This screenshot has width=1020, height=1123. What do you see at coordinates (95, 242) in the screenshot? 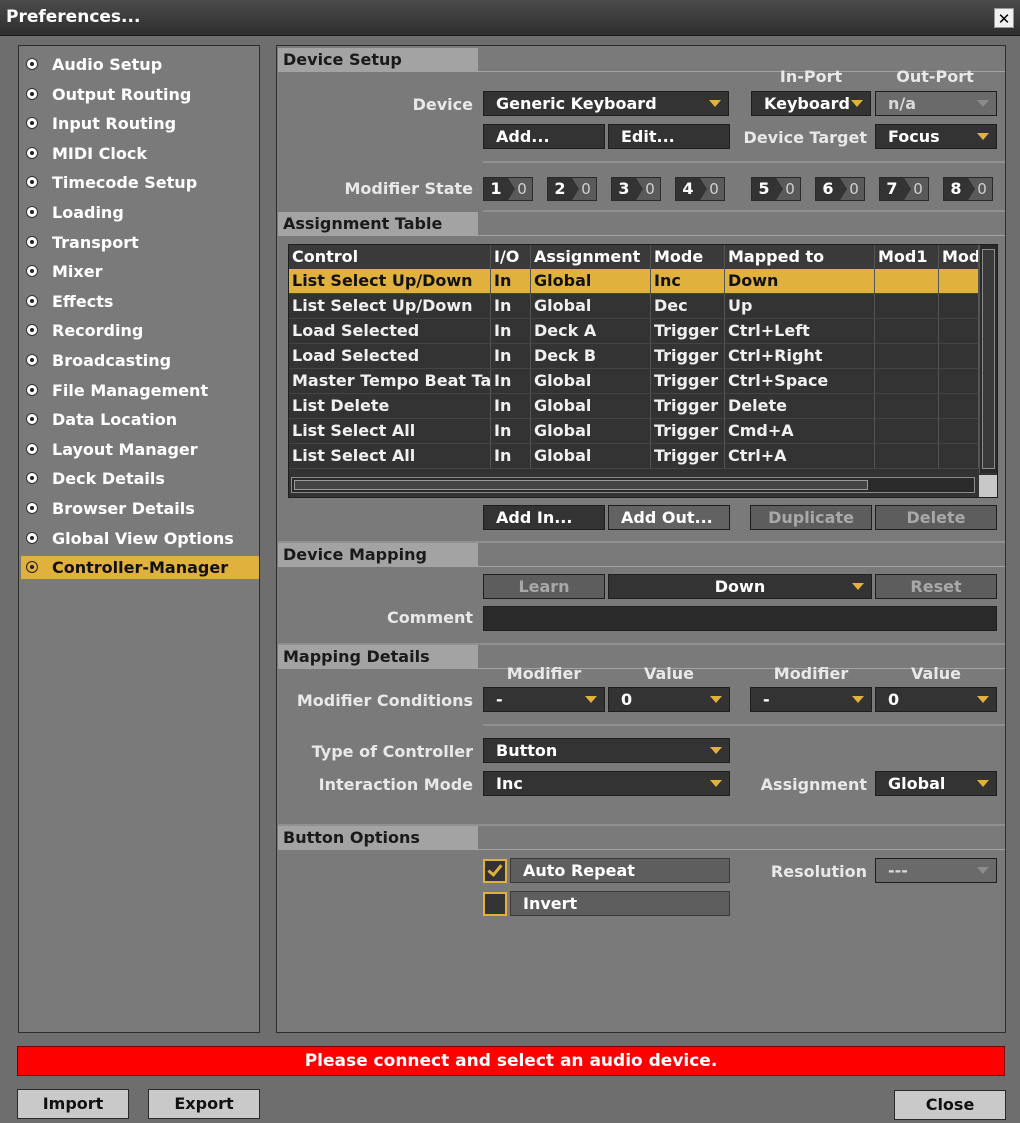
I see `sidebar-item-label: Transport` at bounding box center [95, 242].